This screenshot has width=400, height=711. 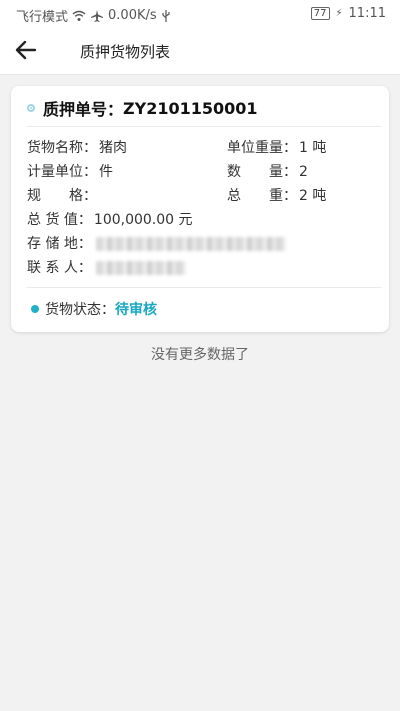 What do you see at coordinates (42, 17) in the screenshot?
I see `carrier-text: 飞行模式` at bounding box center [42, 17].